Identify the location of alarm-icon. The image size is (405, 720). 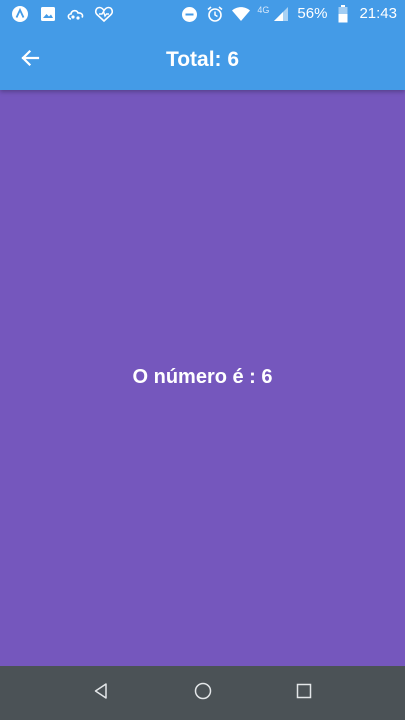
(215, 14).